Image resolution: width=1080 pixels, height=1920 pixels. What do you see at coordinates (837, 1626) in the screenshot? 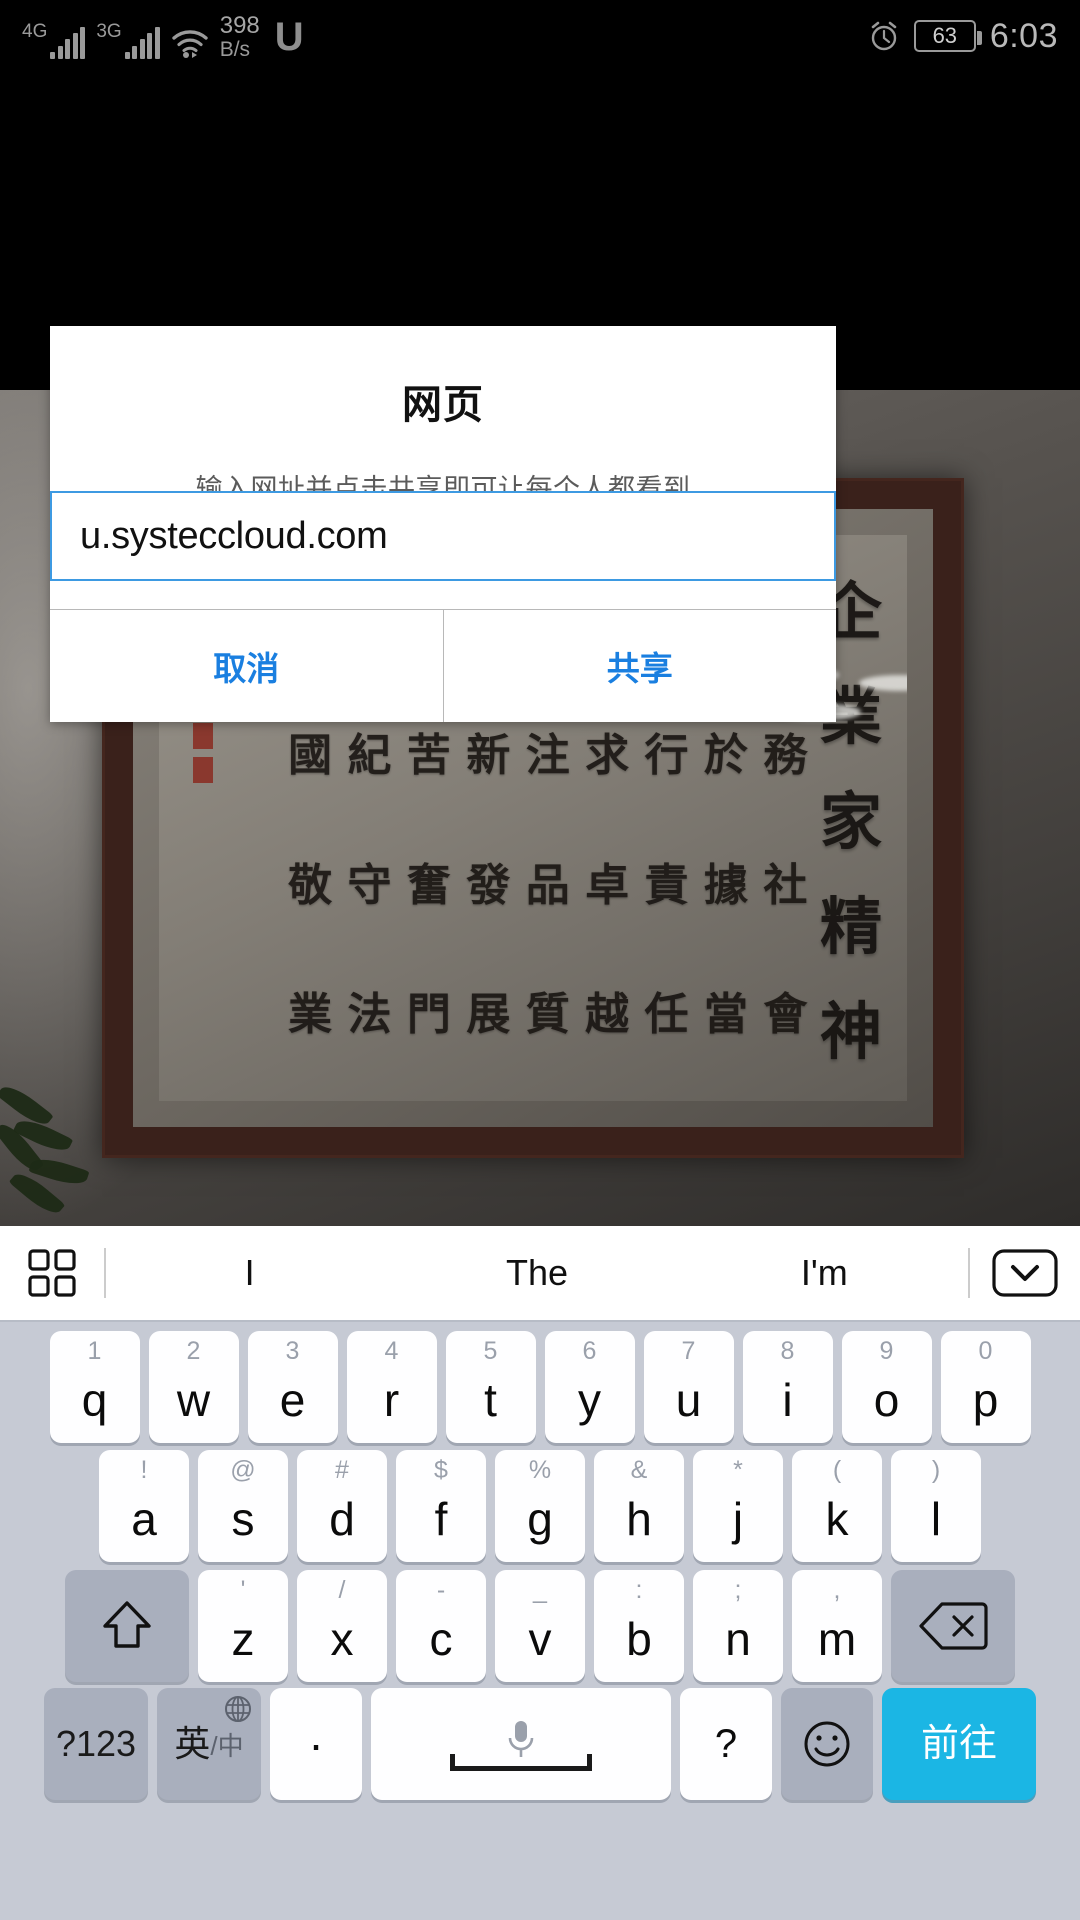
I see `key-m: ,m` at bounding box center [837, 1626].